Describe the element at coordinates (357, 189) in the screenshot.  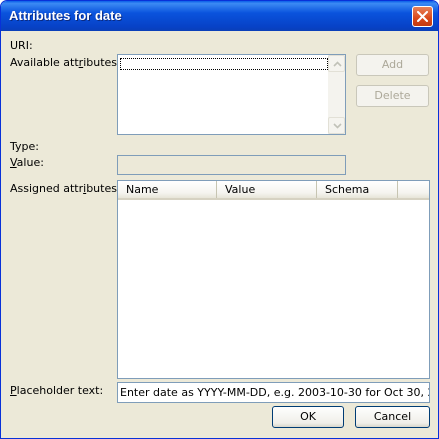
I see `column-header-schema: Schema` at that location.